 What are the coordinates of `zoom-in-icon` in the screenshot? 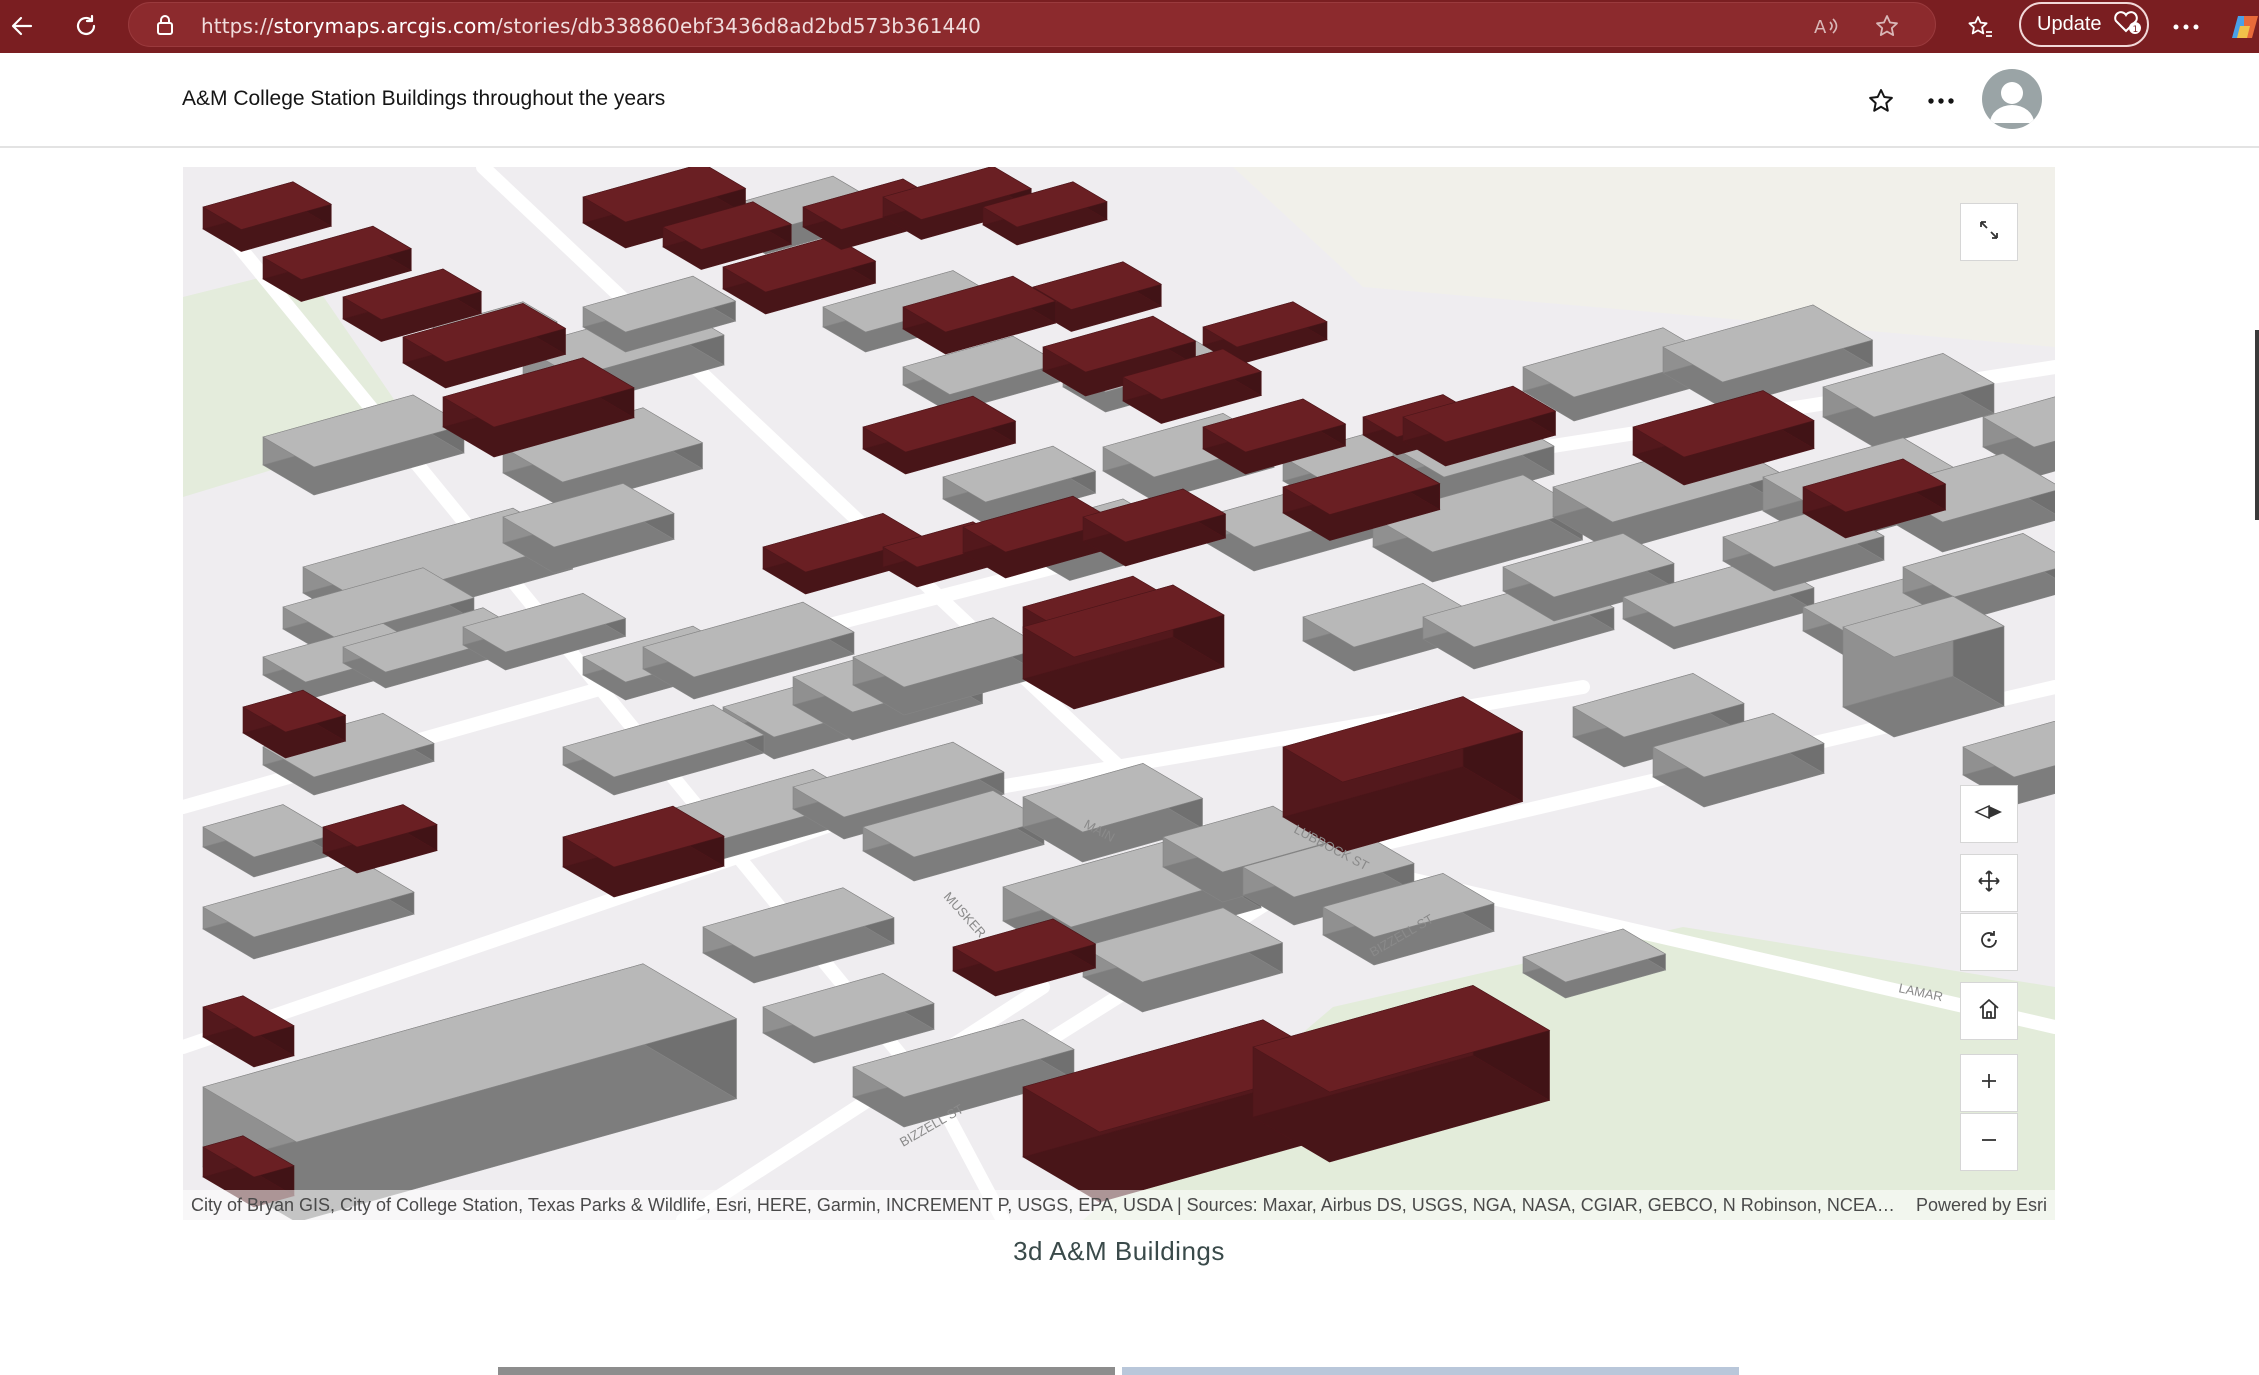 It's located at (1989, 1083).